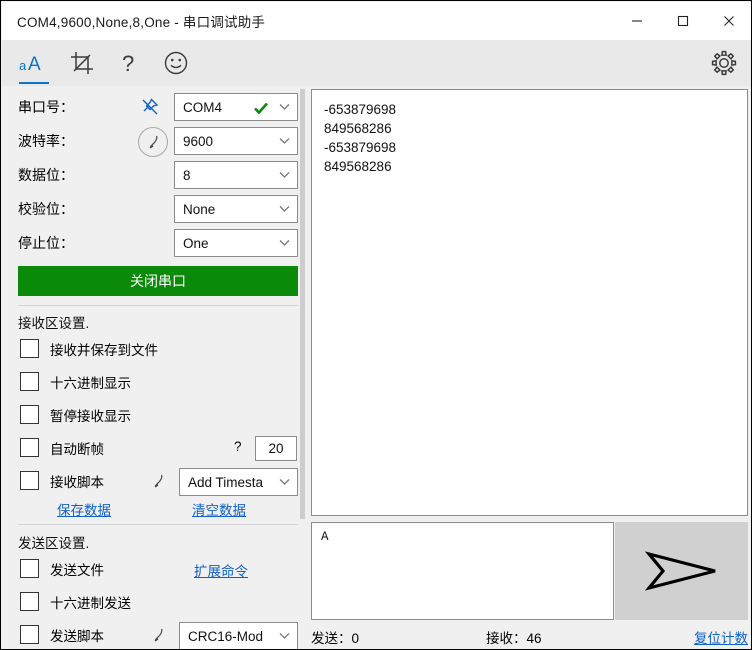 Image resolution: width=752 pixels, height=650 pixels. Describe the element at coordinates (77, 482) in the screenshot. I see `checkbox-label-receive-script: 接收脚本` at that location.